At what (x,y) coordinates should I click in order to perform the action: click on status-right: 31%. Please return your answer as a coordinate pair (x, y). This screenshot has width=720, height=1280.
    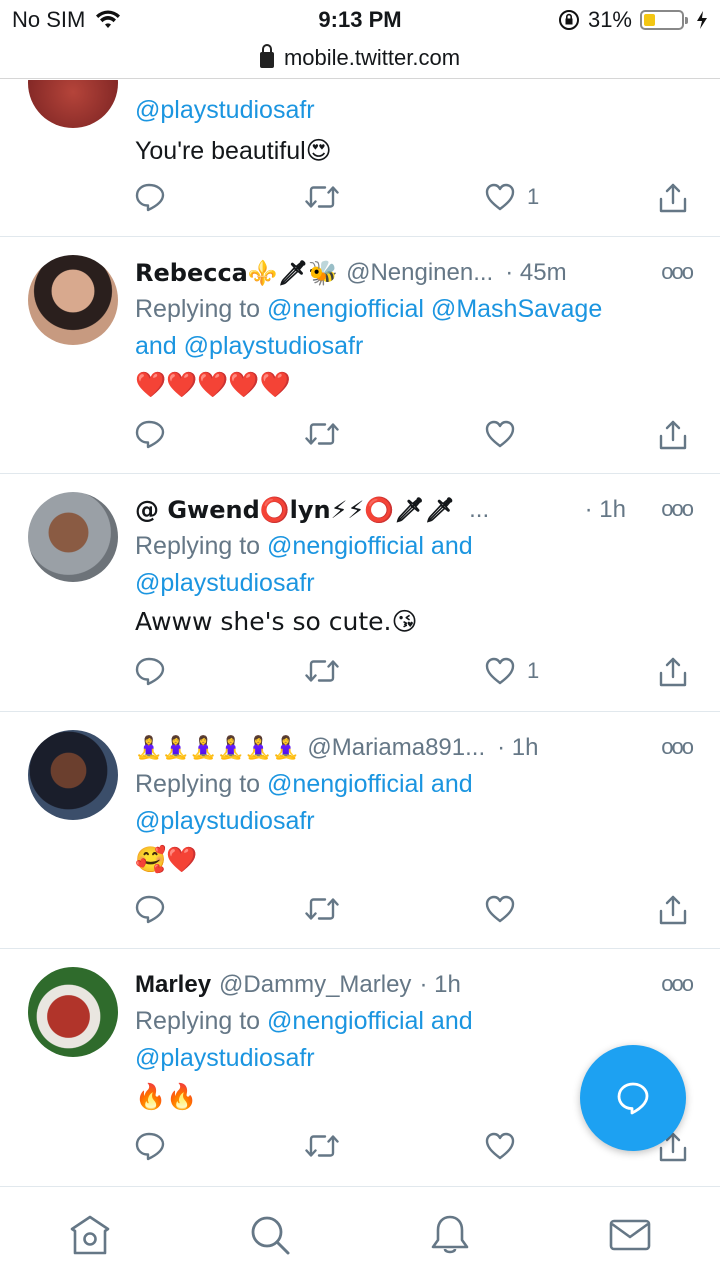
    Looking at the image, I should click on (633, 20).